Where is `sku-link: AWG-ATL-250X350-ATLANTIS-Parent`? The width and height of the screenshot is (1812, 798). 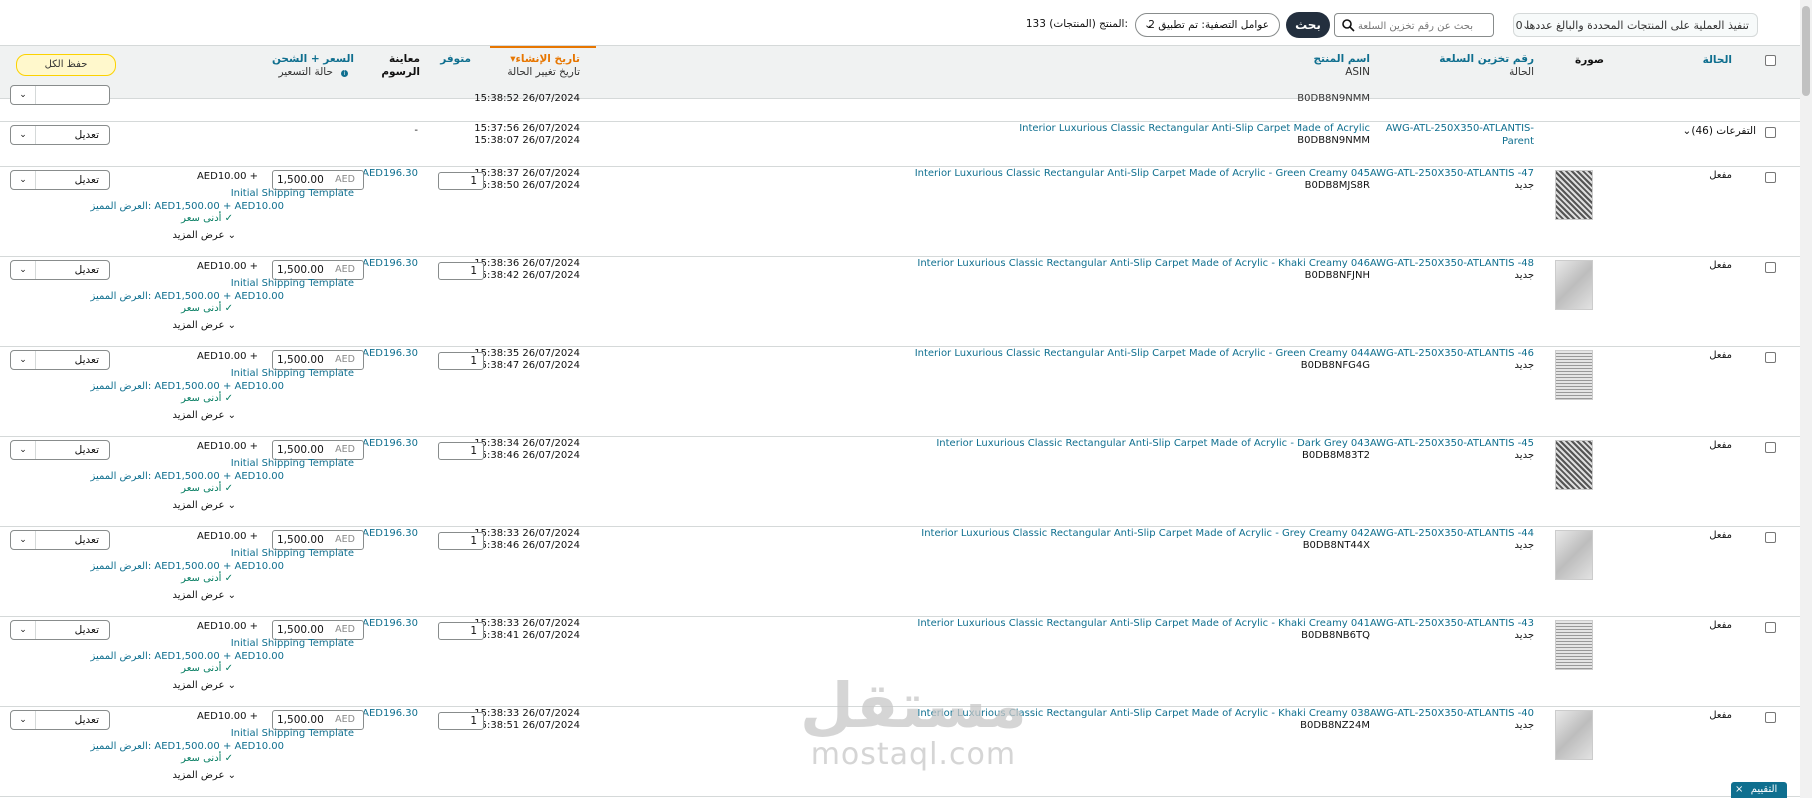 sku-link: AWG-ATL-250X350-ATLANTIS-Parent is located at coordinates (1459, 135).